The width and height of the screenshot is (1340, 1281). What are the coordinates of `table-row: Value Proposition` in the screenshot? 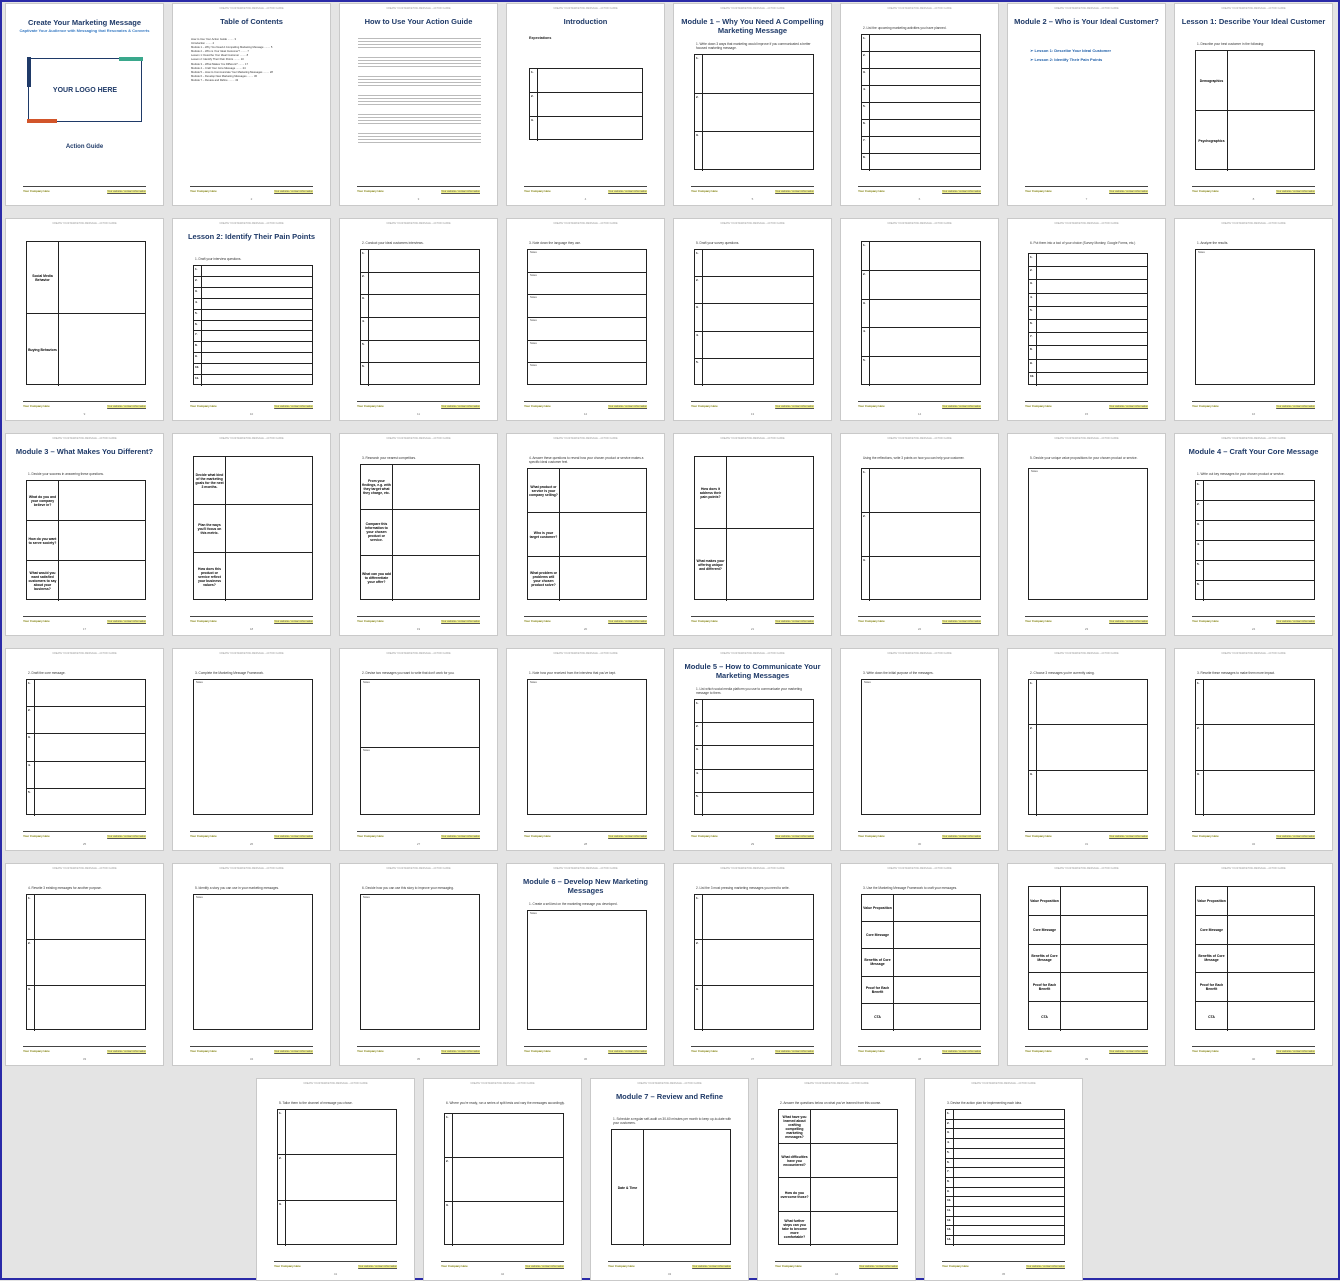 It's located at (1255, 901).